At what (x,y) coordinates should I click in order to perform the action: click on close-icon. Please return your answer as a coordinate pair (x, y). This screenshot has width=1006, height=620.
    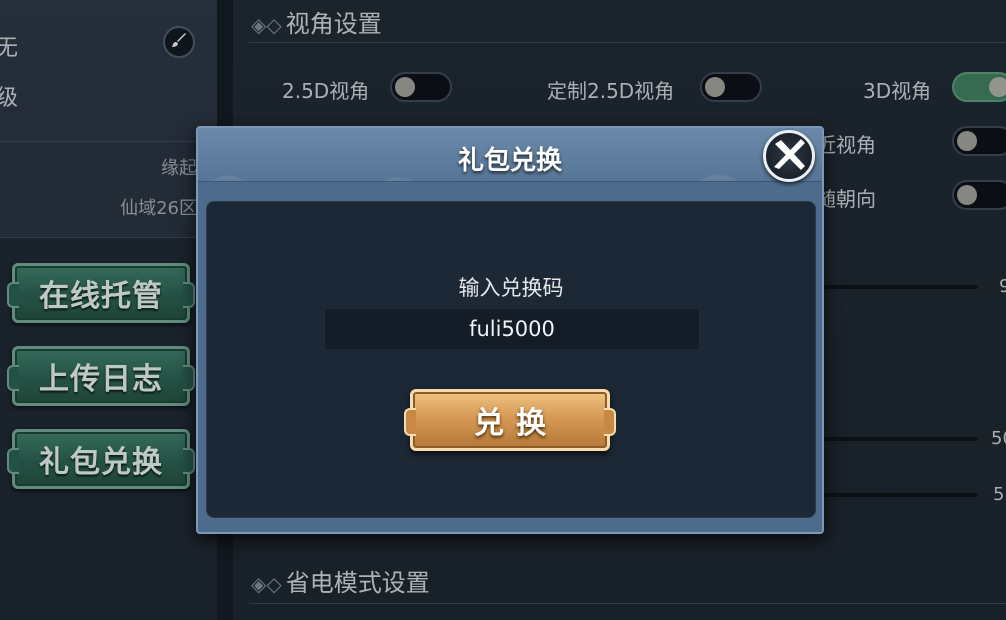
    Looking at the image, I should click on (789, 156).